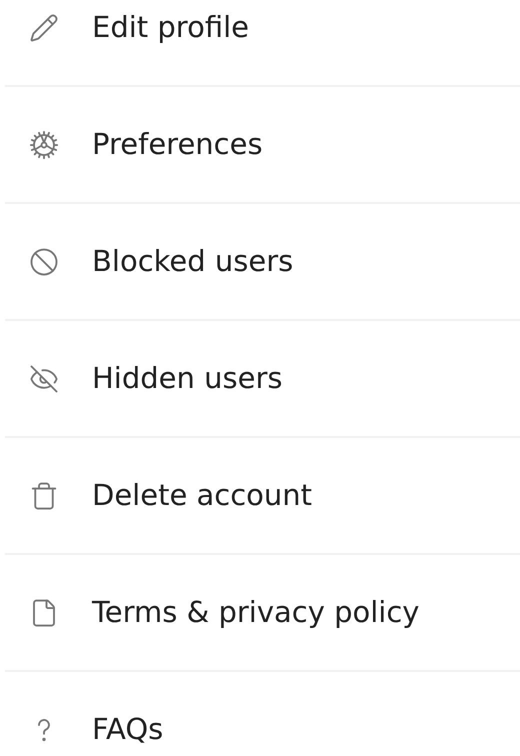 The image size is (520, 756). I want to click on menu-item: Delete account, so click(202, 496).